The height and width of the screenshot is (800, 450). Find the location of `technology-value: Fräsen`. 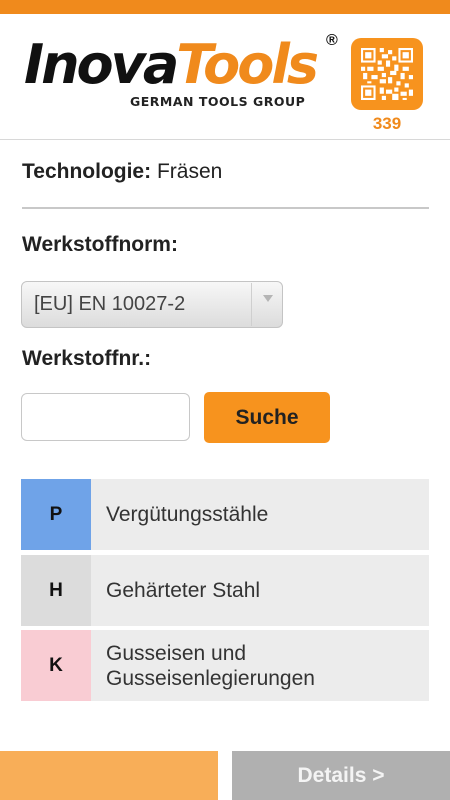

technology-value: Fräsen is located at coordinates (189, 171).